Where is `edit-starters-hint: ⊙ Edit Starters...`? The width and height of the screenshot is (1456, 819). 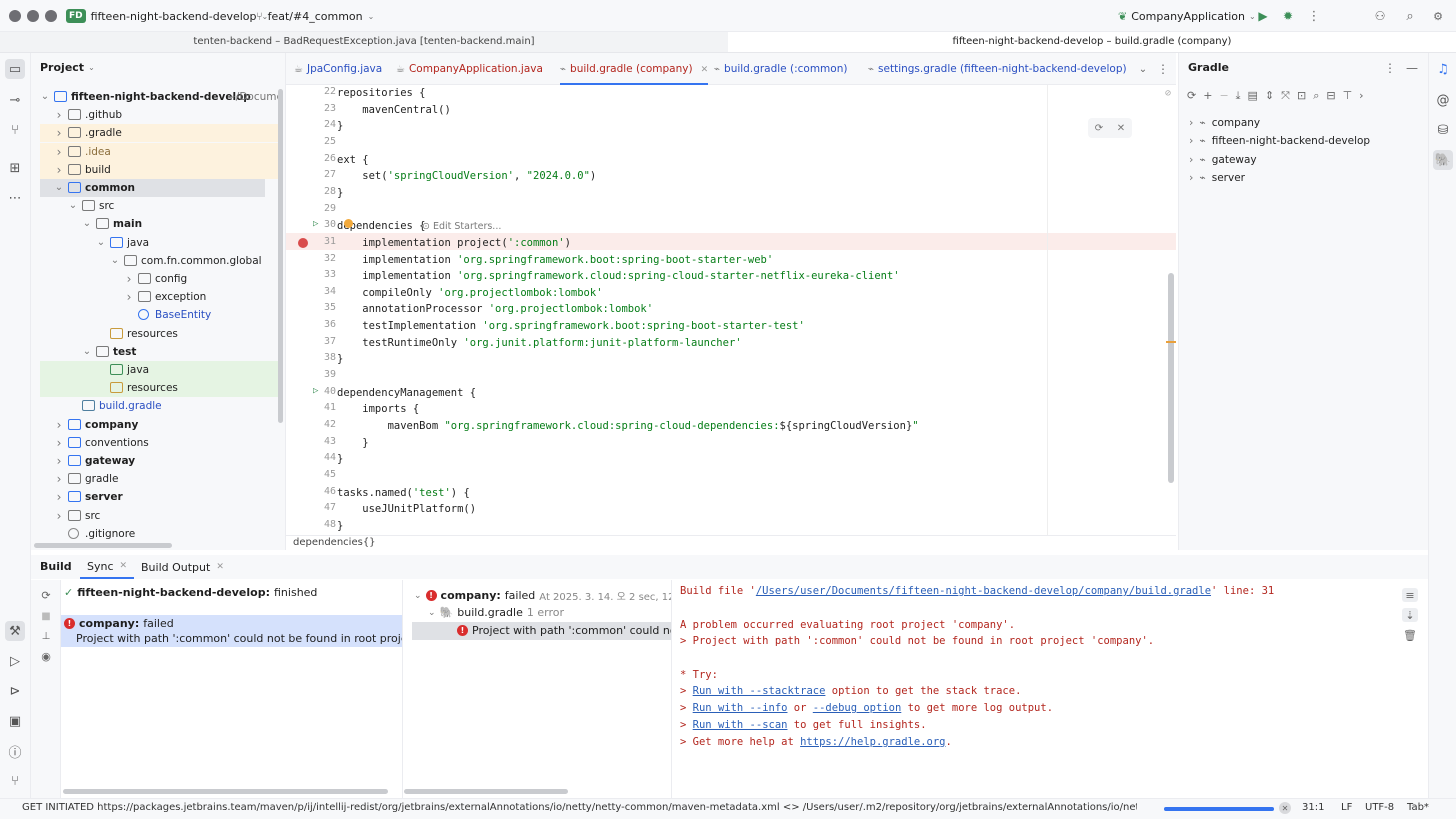 edit-starters-hint: ⊙ Edit Starters... is located at coordinates (461, 227).